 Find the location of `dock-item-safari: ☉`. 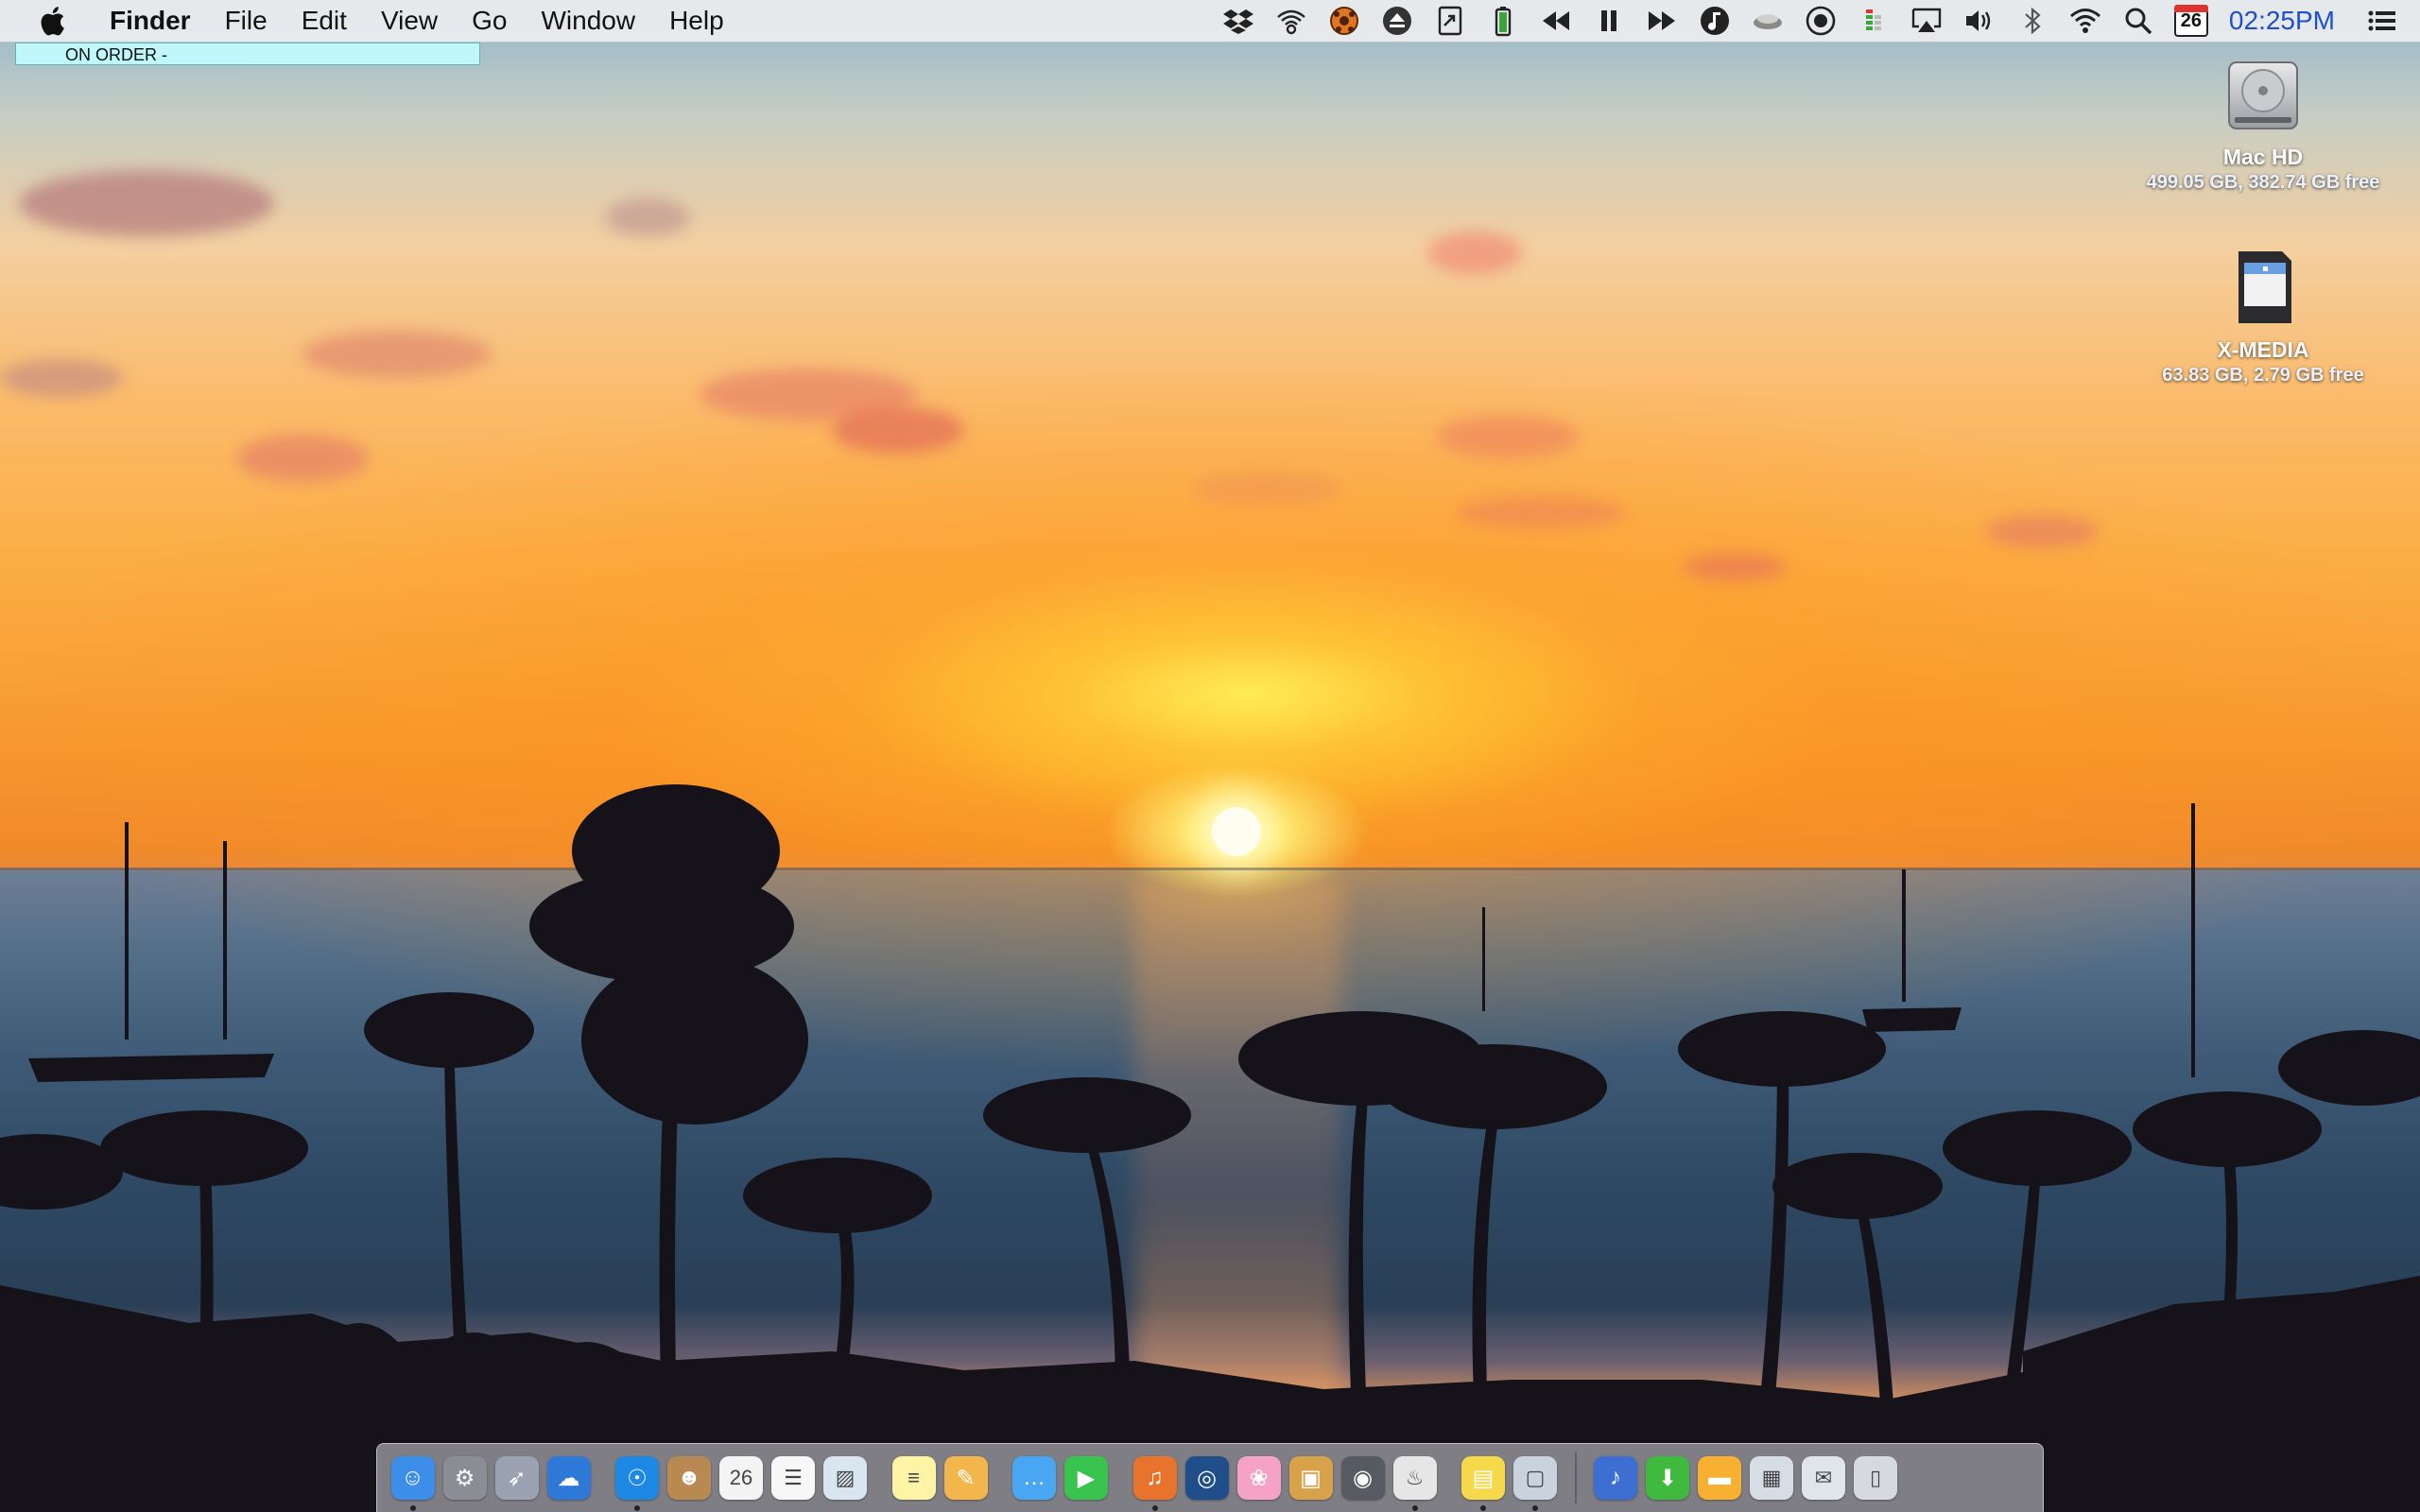

dock-item-safari: ☉ is located at coordinates (637, 1483).